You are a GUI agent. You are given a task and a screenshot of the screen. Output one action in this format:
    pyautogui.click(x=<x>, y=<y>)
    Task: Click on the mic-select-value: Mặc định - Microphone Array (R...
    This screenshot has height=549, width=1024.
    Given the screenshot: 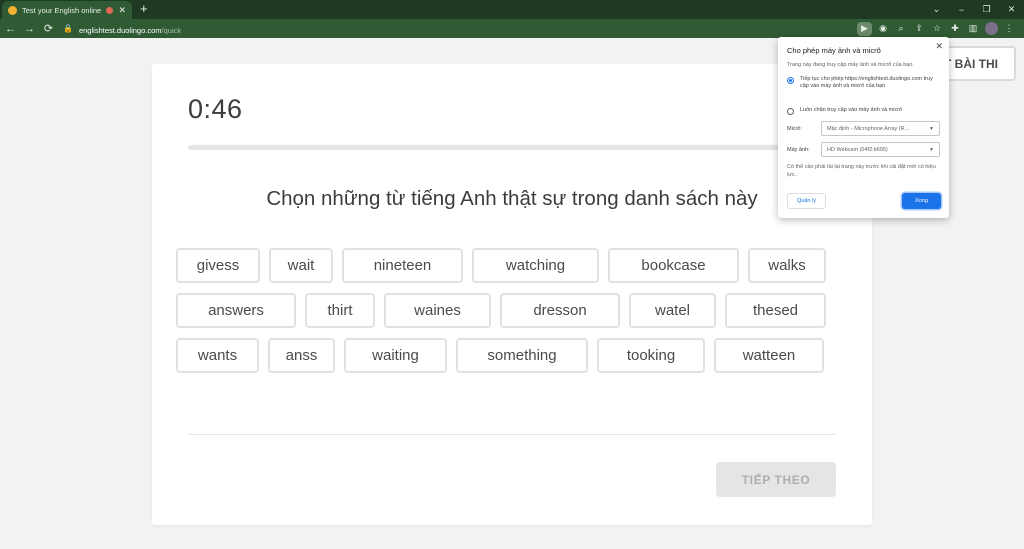 What is the action you would take?
    pyautogui.click(x=868, y=128)
    